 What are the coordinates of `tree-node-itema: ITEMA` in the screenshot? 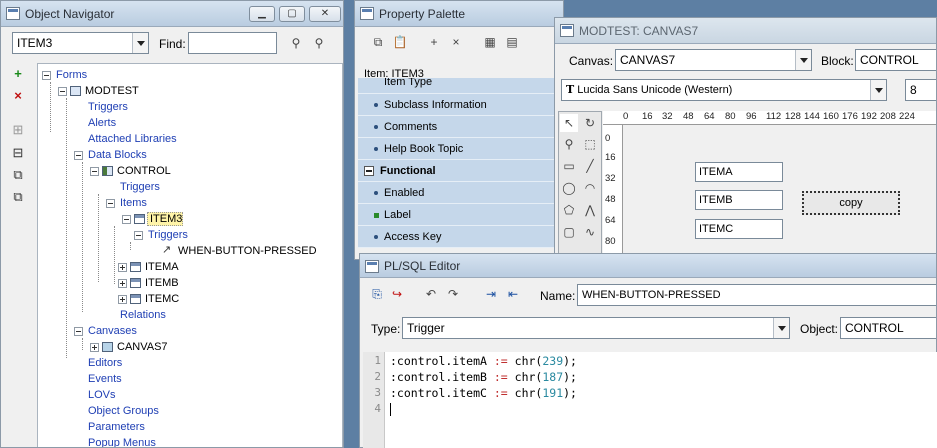 It's located at (148, 267).